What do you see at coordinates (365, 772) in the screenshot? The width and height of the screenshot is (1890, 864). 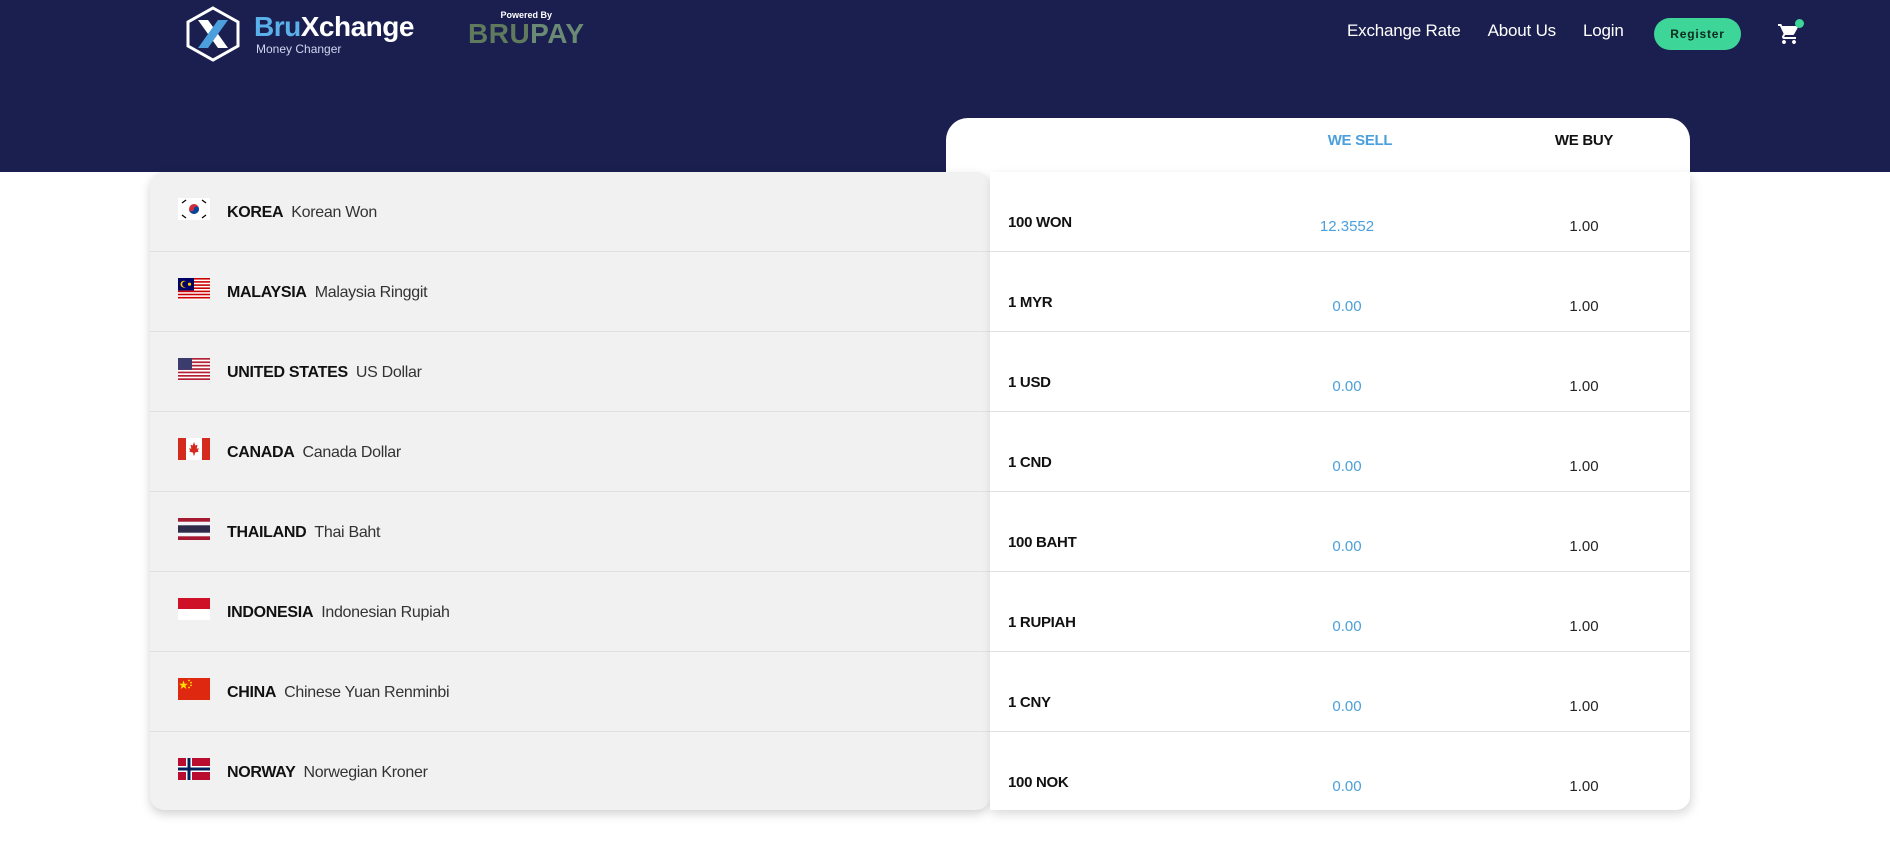 I see `currency-name: Norwegian Kroner` at bounding box center [365, 772].